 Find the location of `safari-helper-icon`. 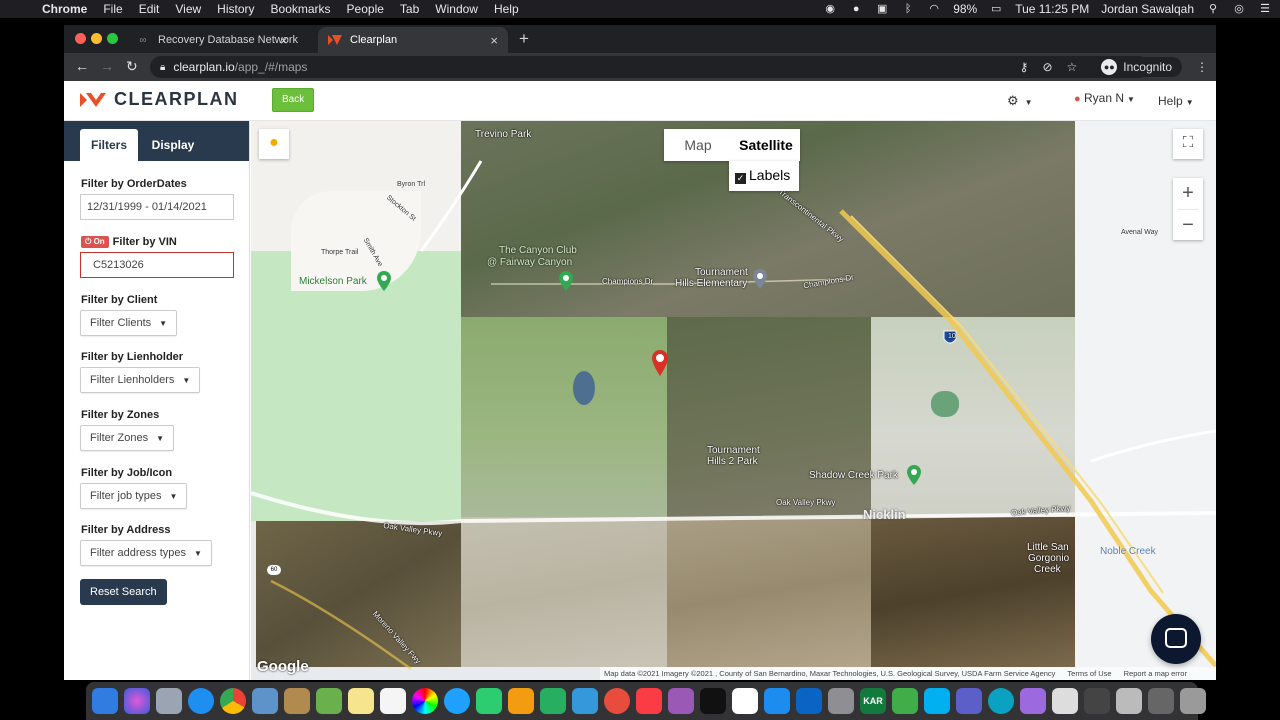

safari-helper-icon is located at coordinates (905, 701).